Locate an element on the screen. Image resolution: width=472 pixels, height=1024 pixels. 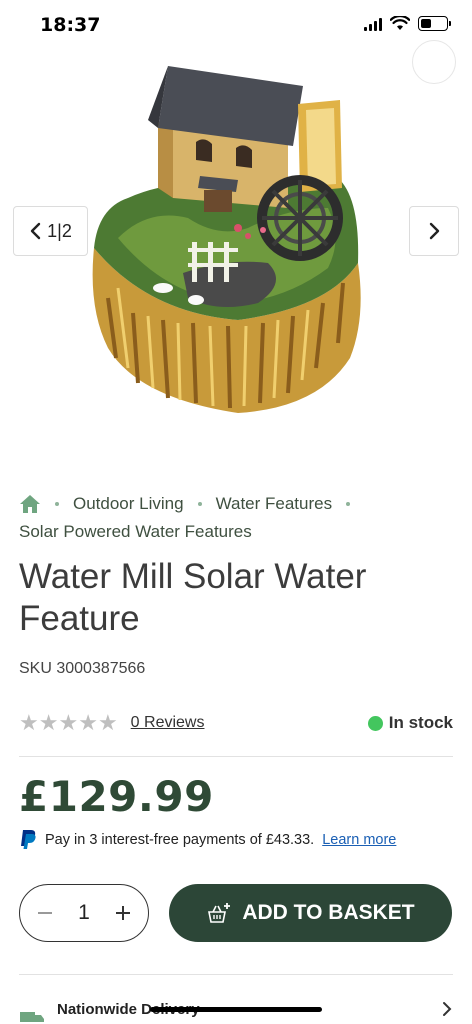
quantity-value: 1 is located at coordinates (84, 913).